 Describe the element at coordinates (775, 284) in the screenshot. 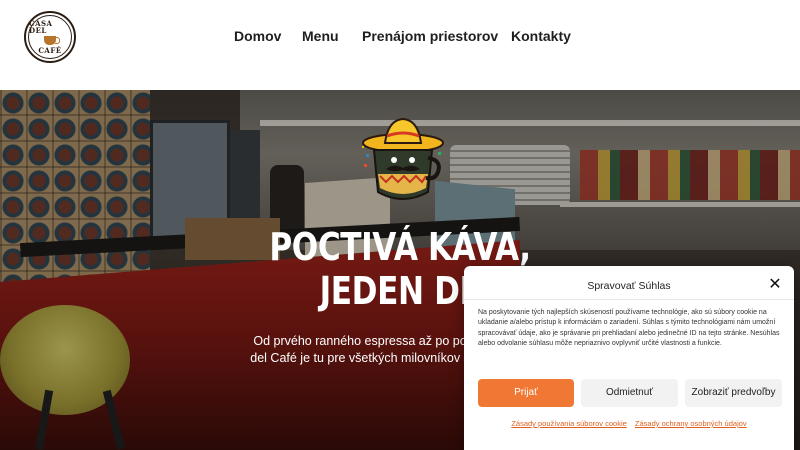

I see `close-icon: ✕` at that location.